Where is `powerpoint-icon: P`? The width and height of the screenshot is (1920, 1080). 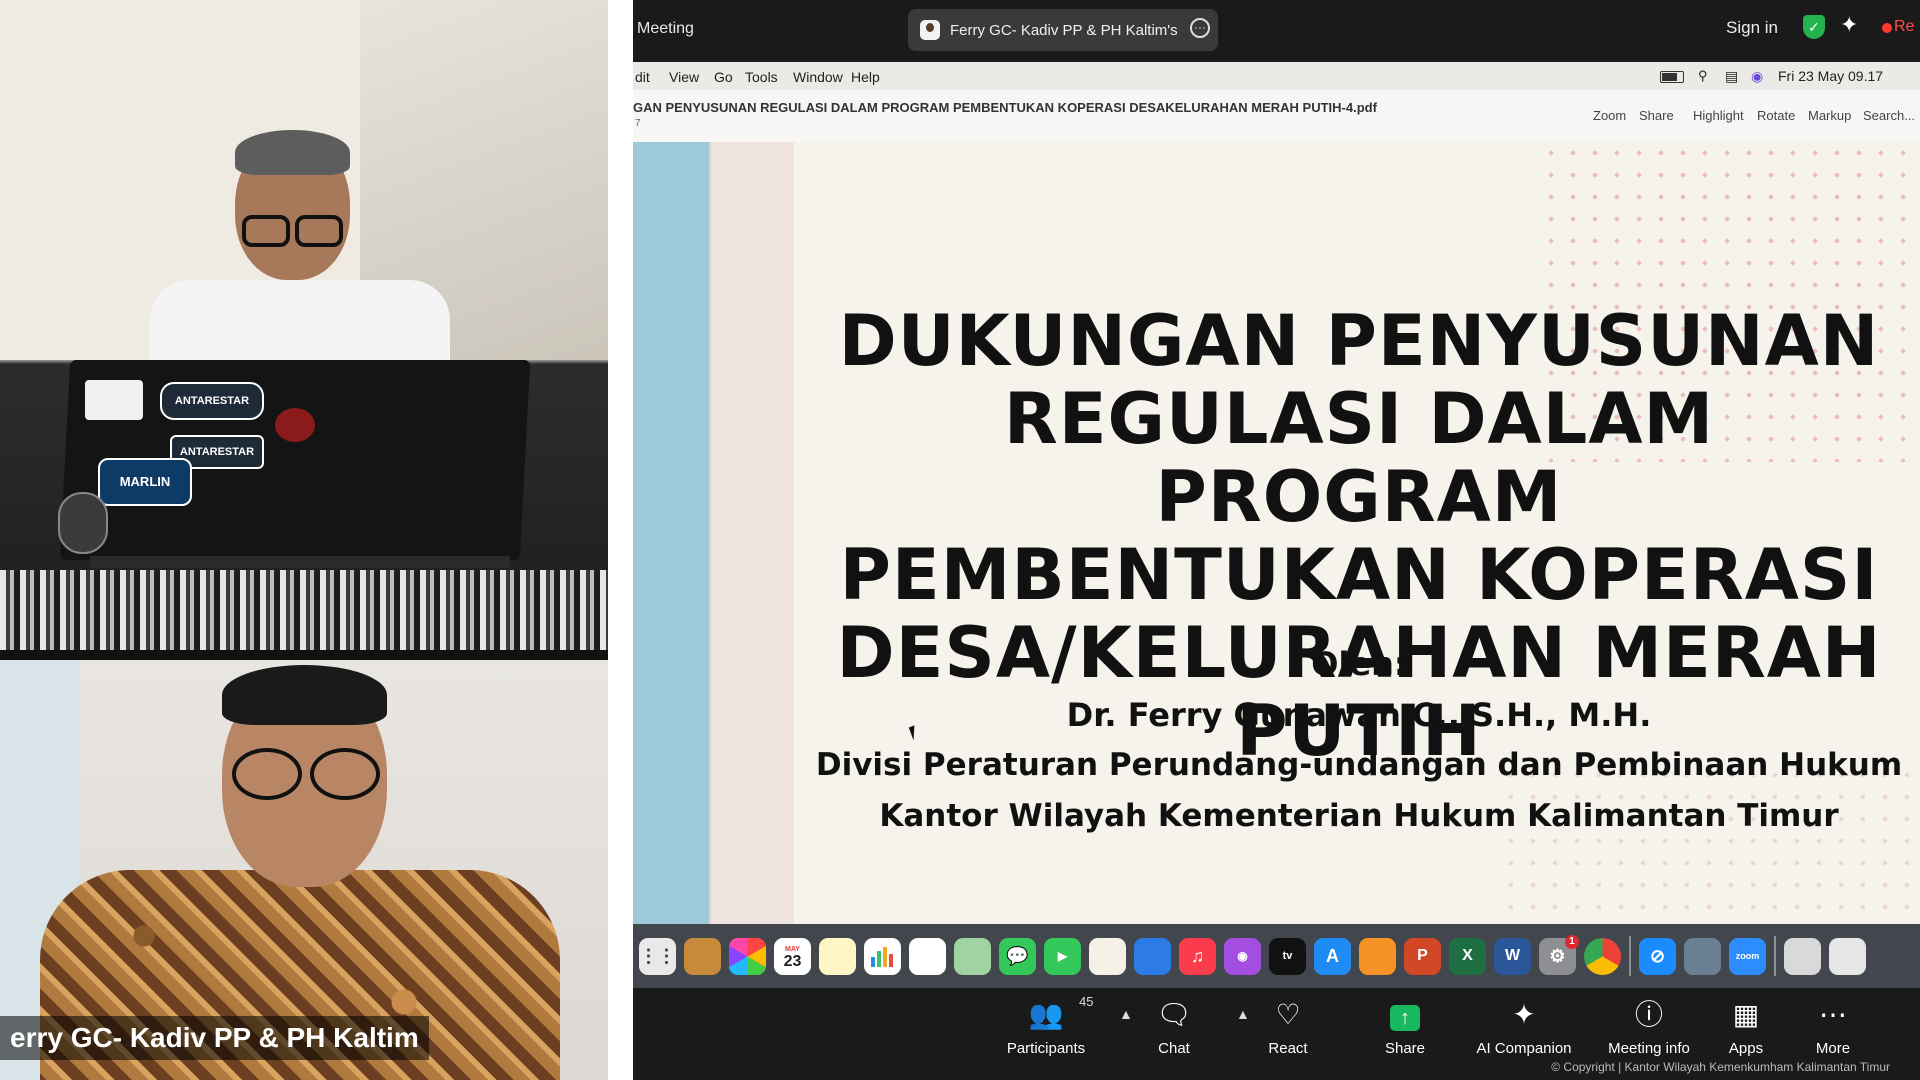
powerpoint-icon: P is located at coordinates (1422, 956).